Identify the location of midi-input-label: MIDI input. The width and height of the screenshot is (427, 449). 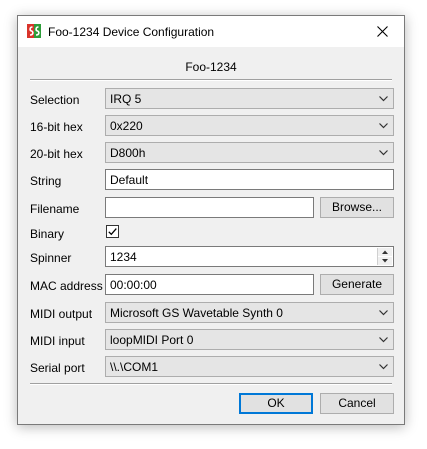
(57, 341).